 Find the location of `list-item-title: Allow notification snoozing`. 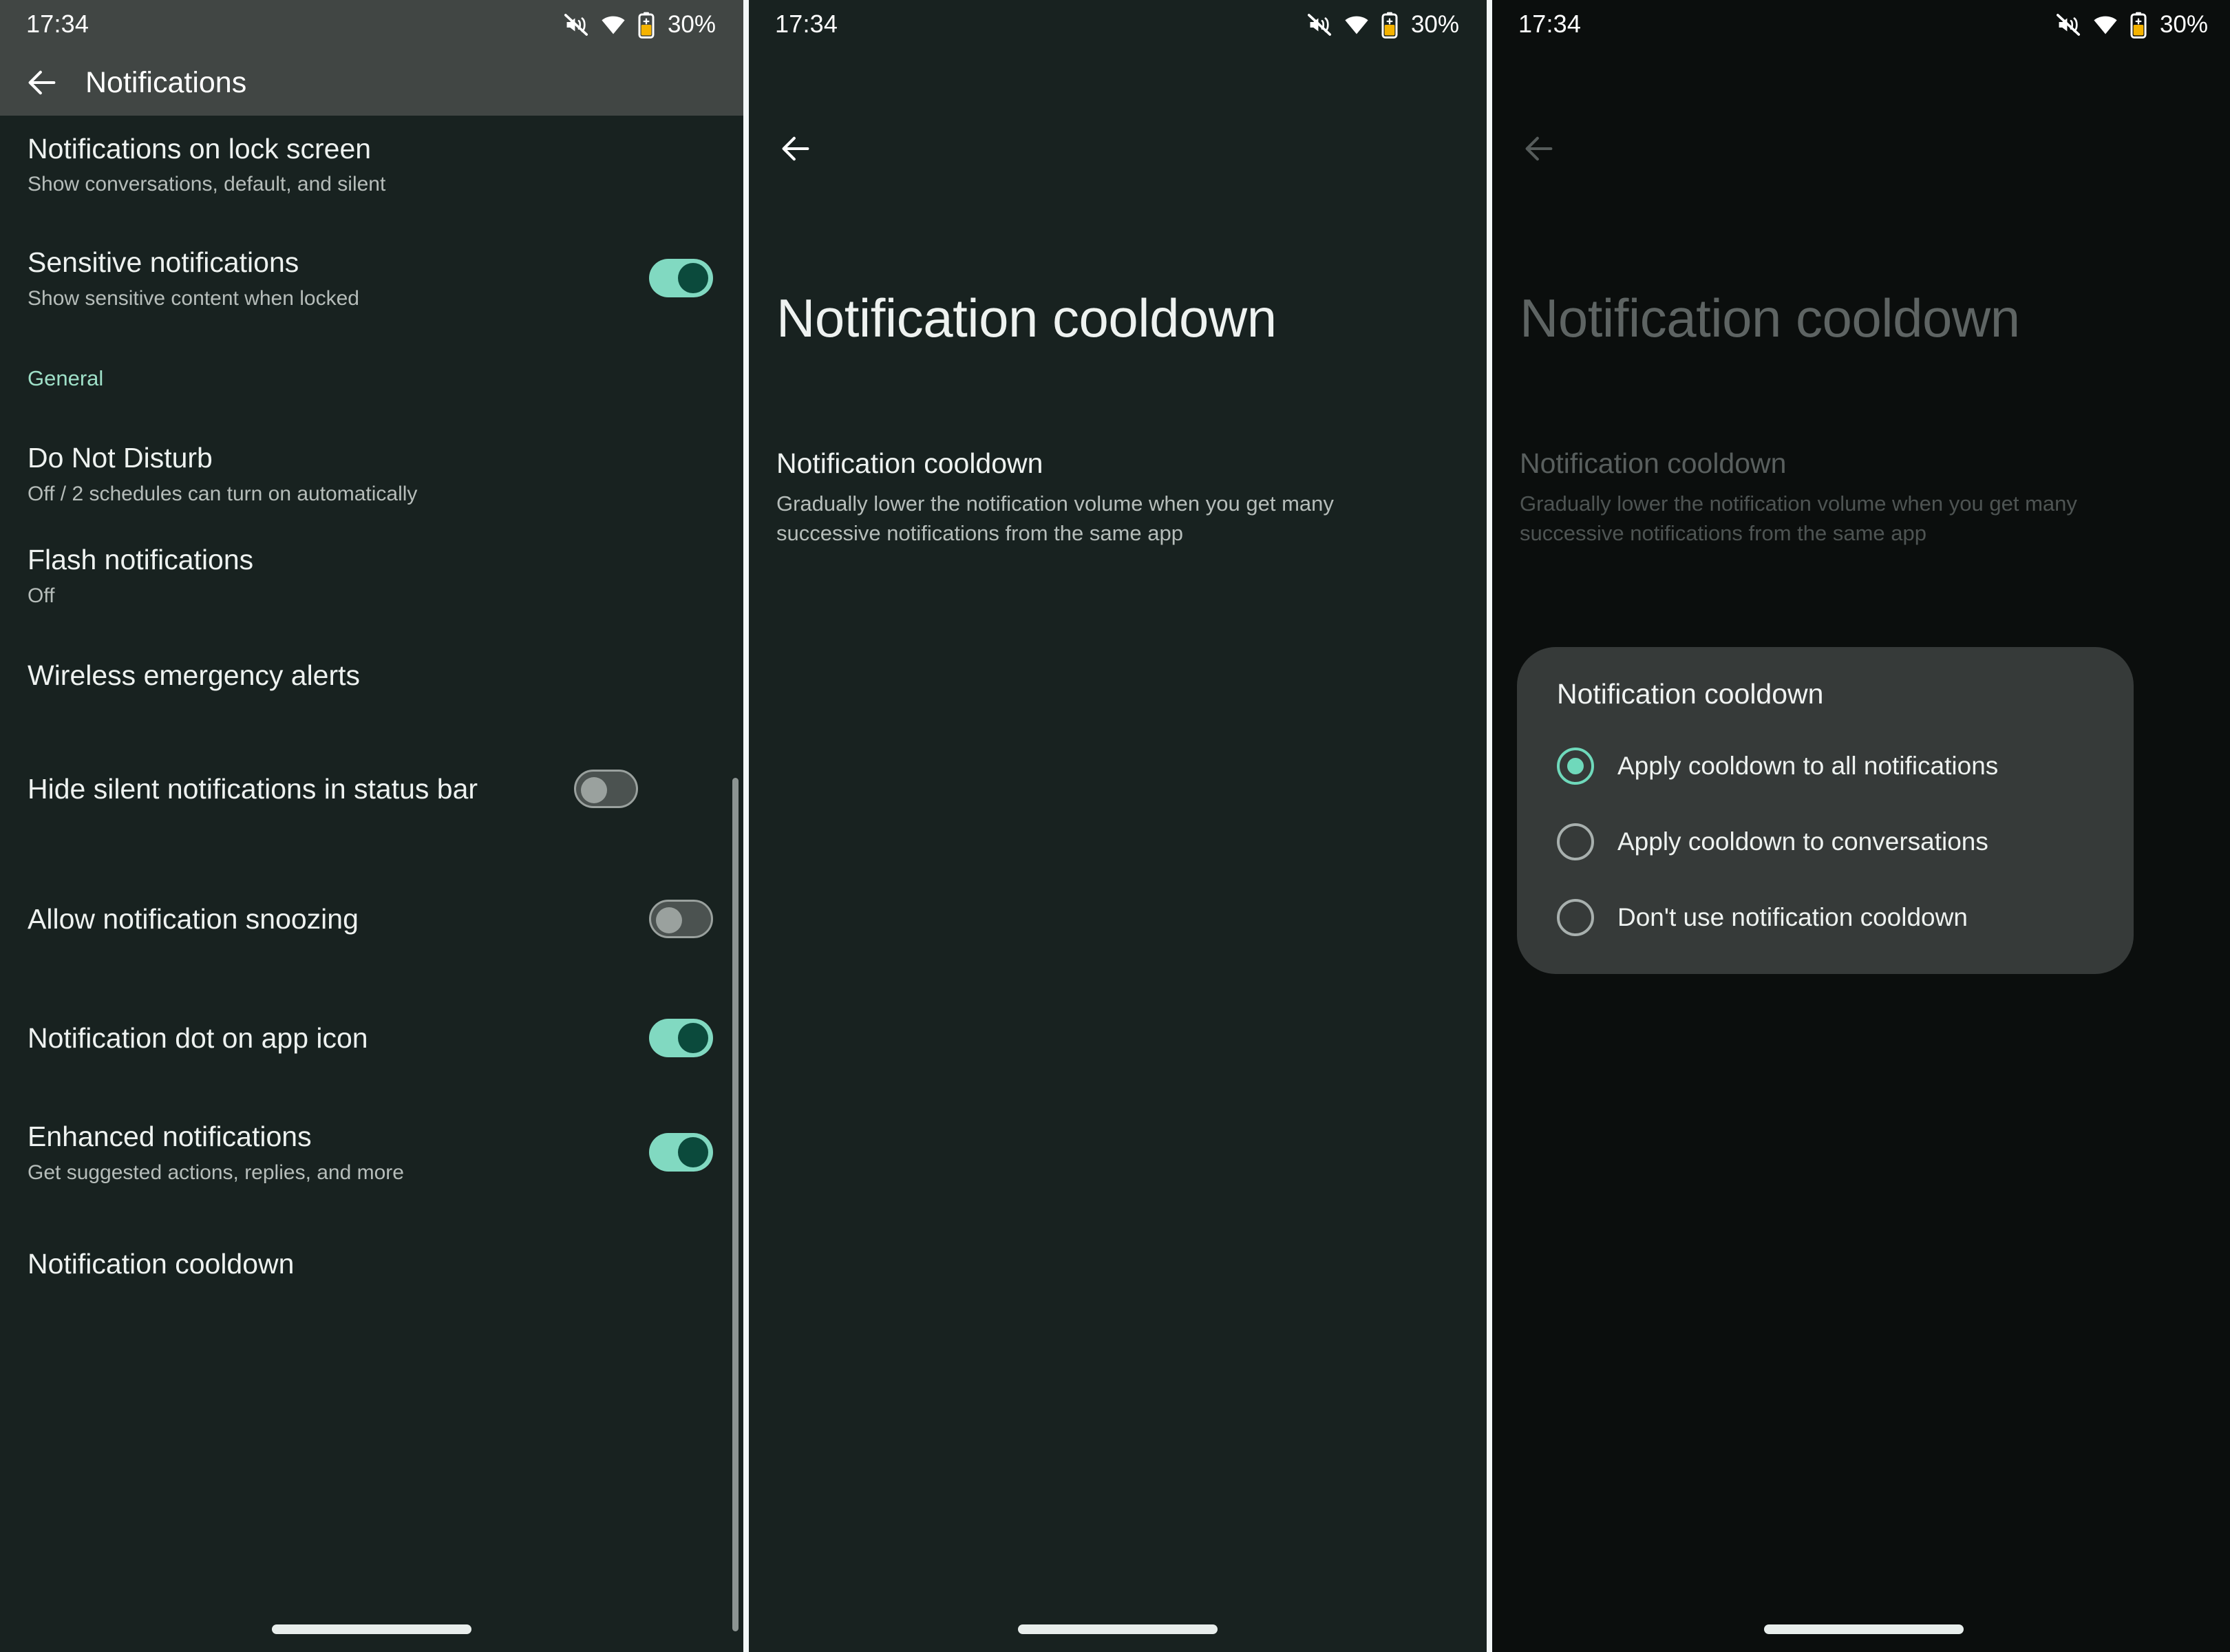

list-item-title: Allow notification snoozing is located at coordinates (193, 919).